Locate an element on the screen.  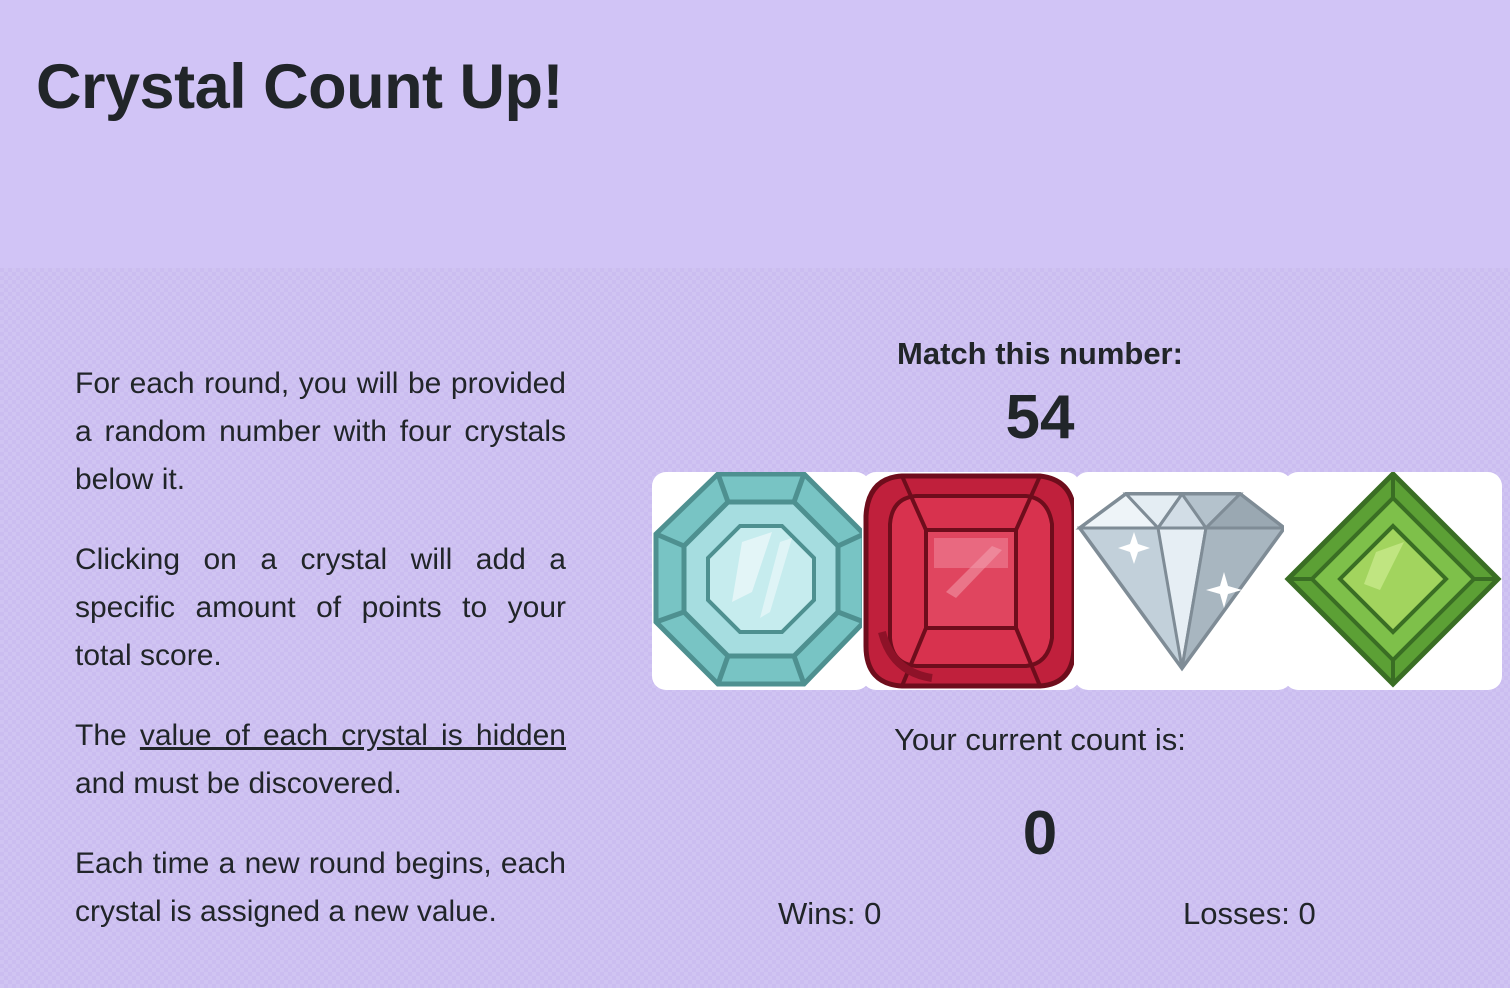
crystal-row is located at coordinates (1077, 582).